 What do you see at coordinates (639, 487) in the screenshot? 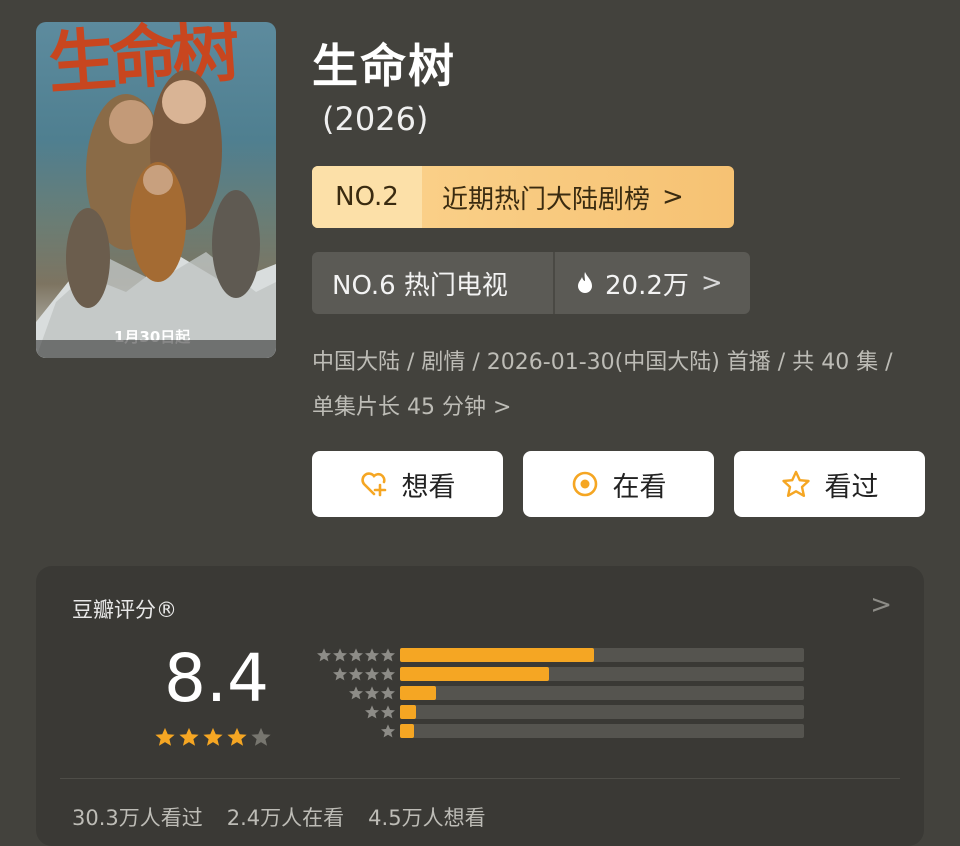
I see `watching-label: 在看` at bounding box center [639, 487].